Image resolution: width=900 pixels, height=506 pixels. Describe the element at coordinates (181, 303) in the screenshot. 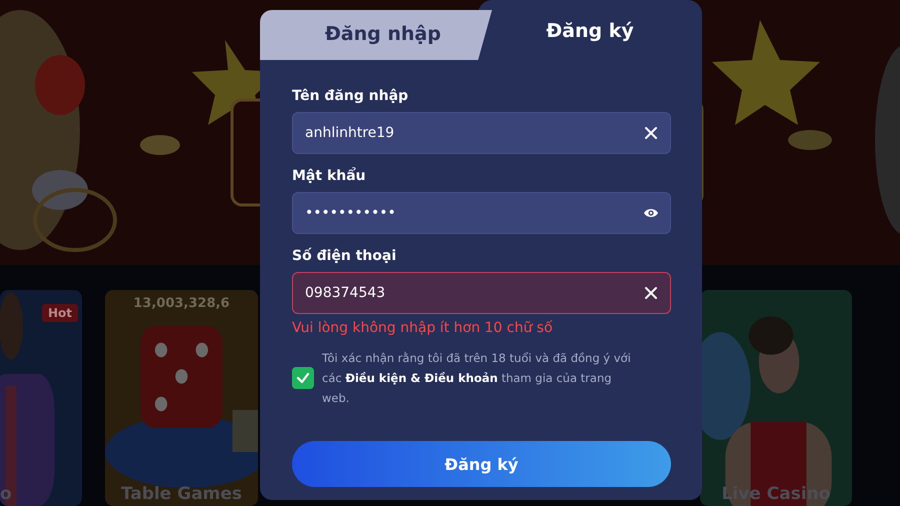

I see `jackpot-amount: 13,003,328,6` at that location.